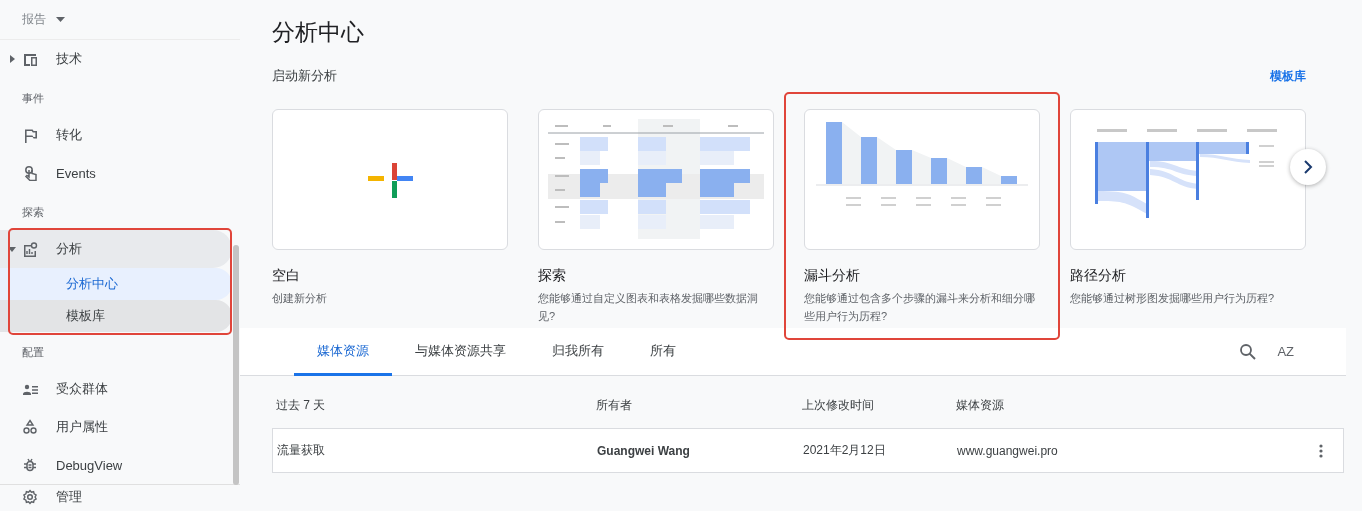 The height and width of the screenshot is (511, 1362). What do you see at coordinates (12, 249) in the screenshot?
I see `expanded-caret-icon` at bounding box center [12, 249].